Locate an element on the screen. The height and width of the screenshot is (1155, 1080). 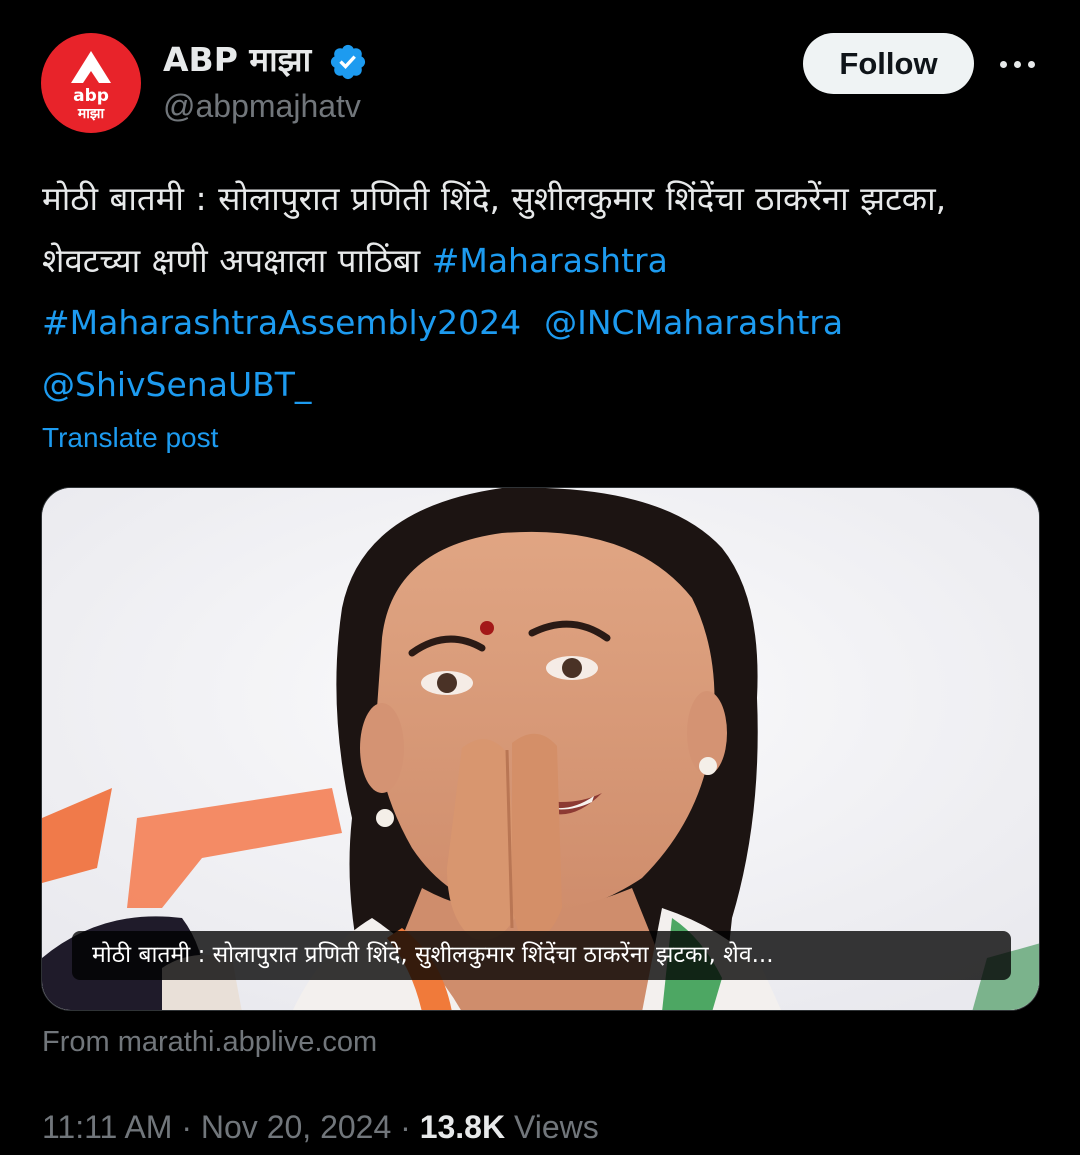
views-label: Views is located at coordinates (556, 1127).